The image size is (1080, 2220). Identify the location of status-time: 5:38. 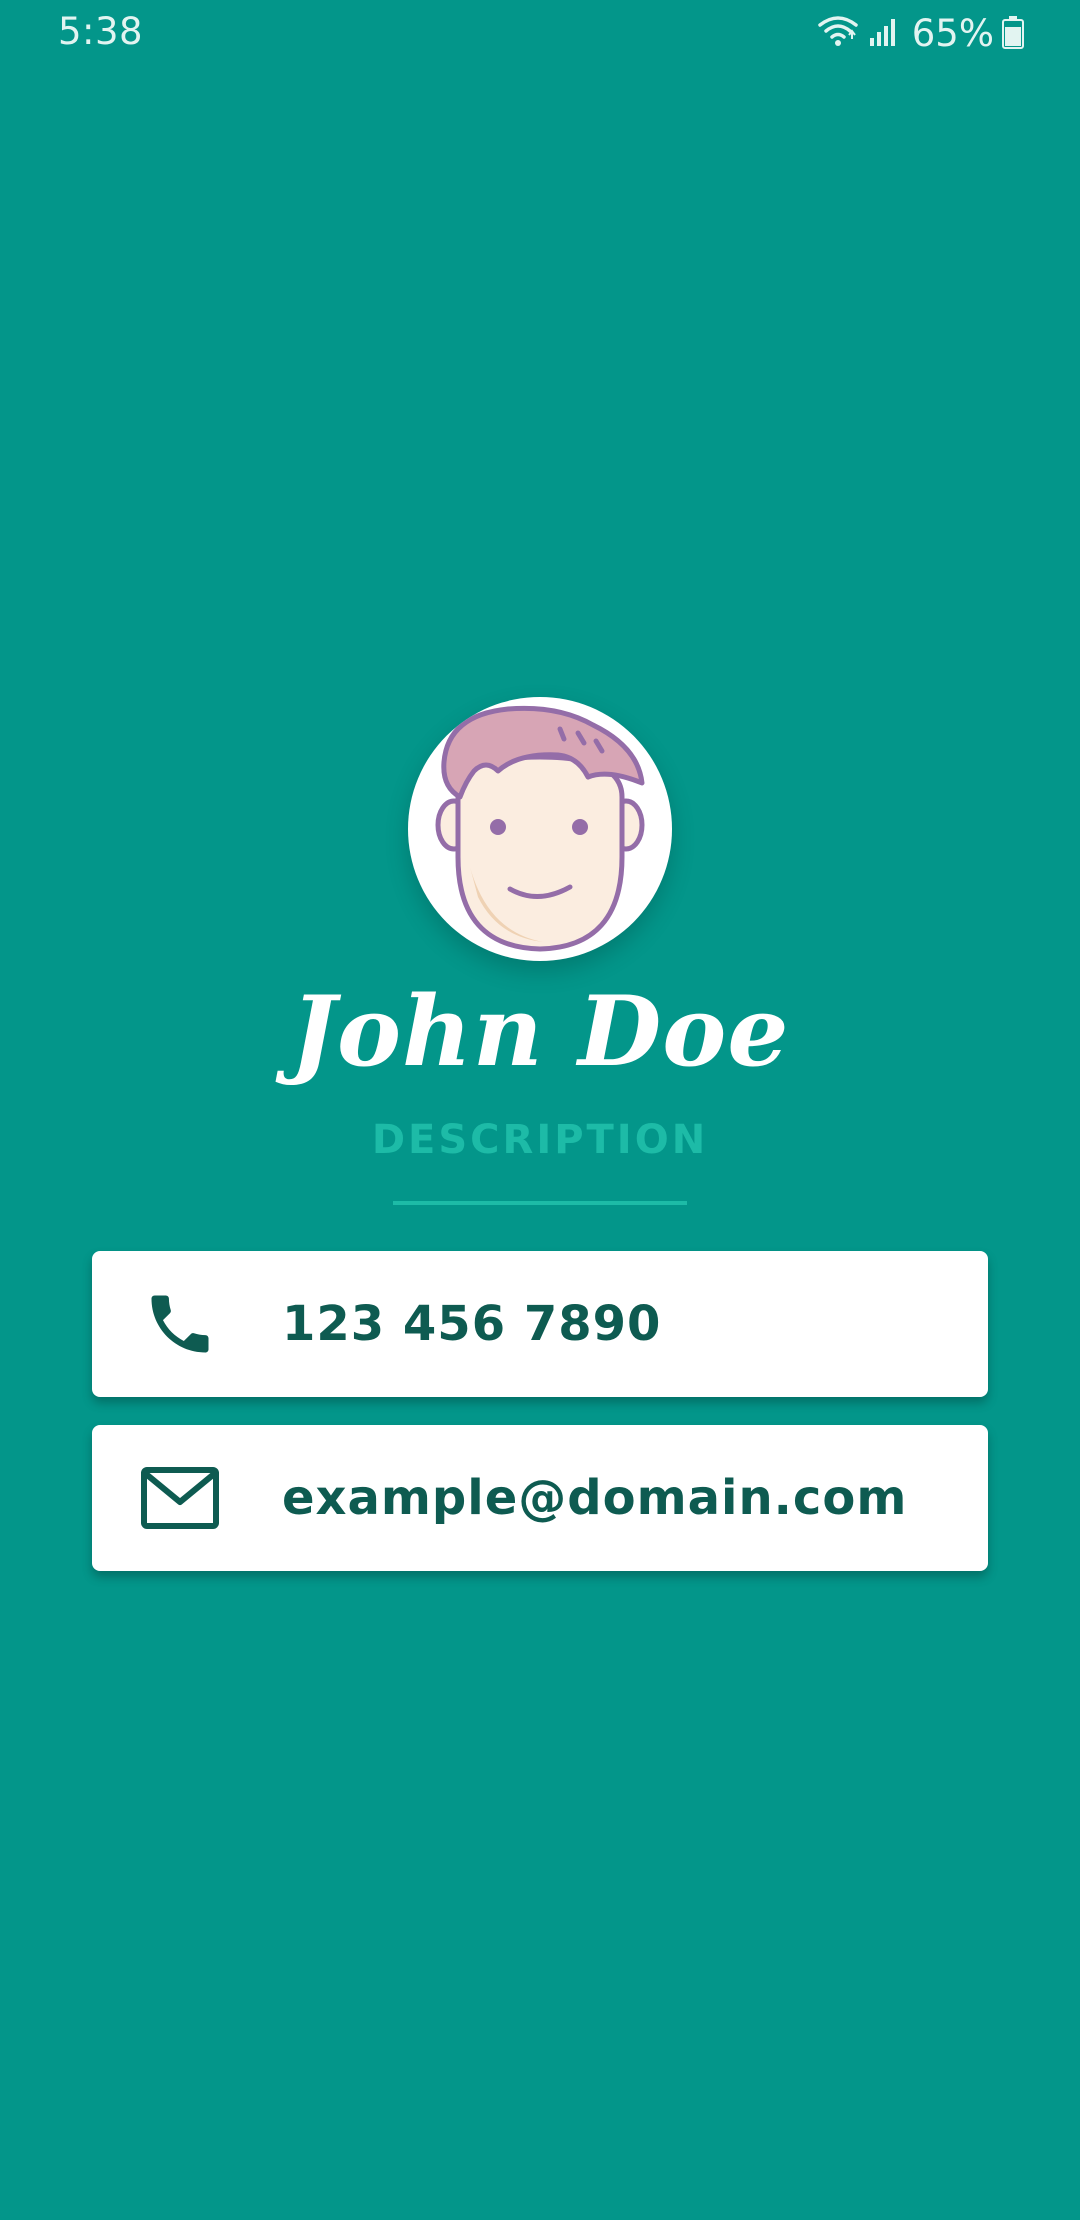
(101, 31).